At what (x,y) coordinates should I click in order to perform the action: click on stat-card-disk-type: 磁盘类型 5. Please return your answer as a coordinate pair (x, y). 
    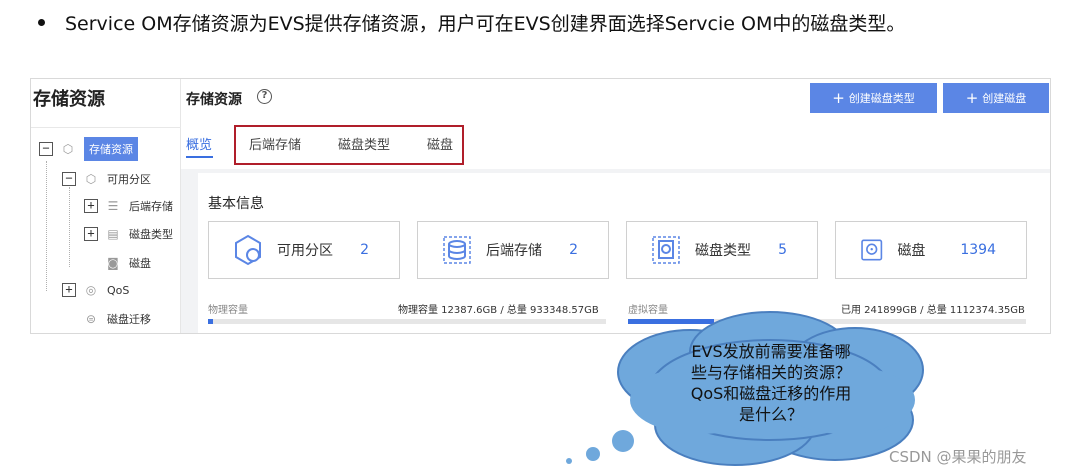
    Looking at the image, I should click on (722, 250).